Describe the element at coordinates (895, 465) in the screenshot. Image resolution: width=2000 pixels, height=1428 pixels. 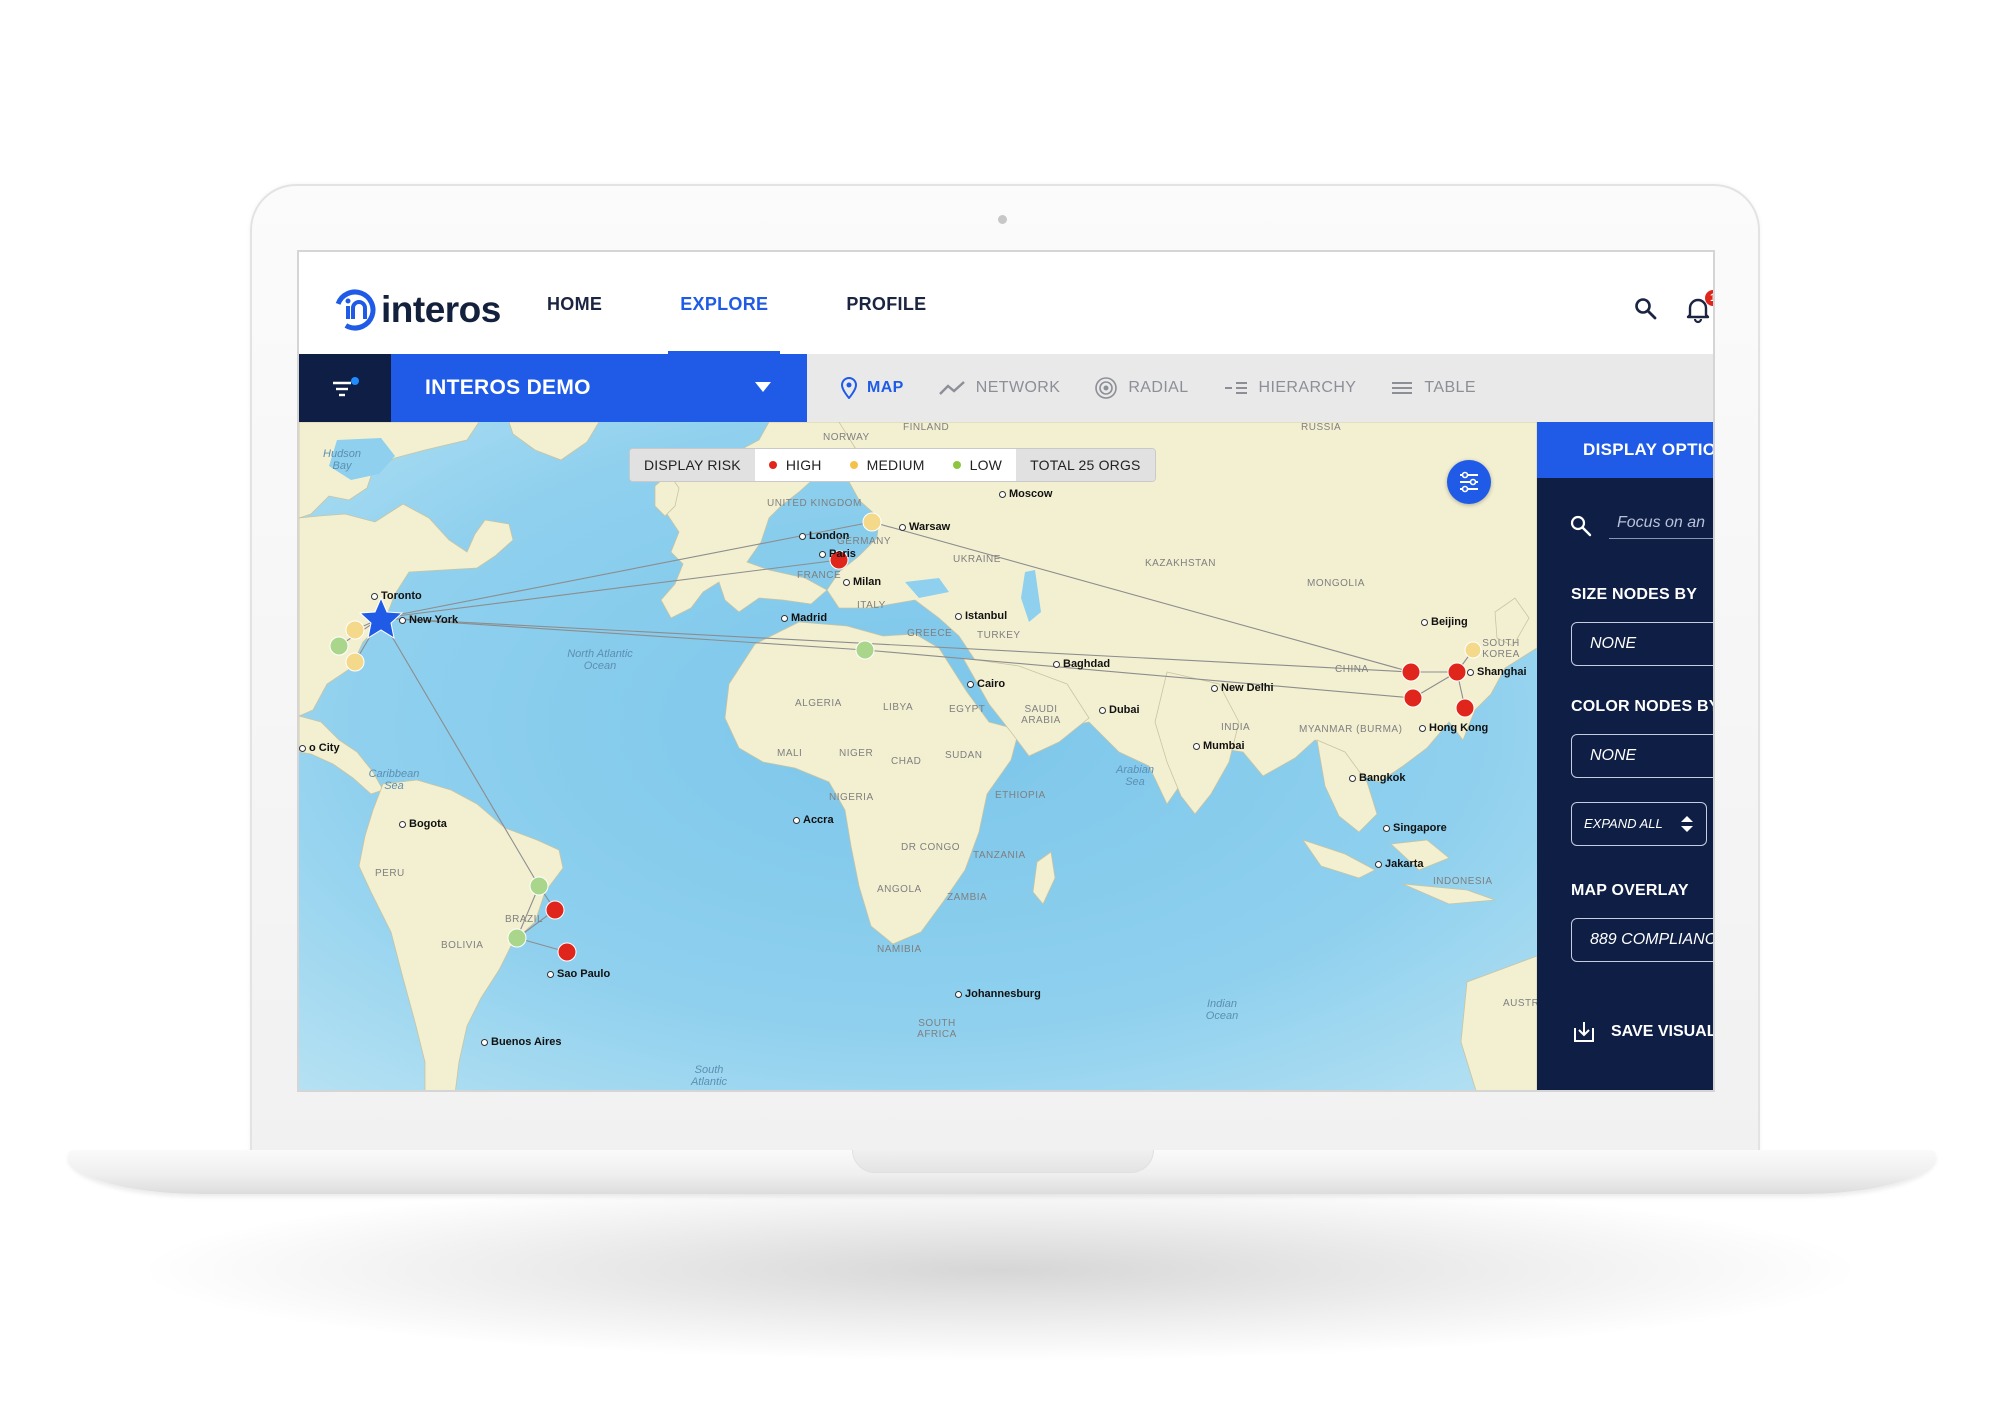
I see `legend-medium-label: MEDIUM` at that location.